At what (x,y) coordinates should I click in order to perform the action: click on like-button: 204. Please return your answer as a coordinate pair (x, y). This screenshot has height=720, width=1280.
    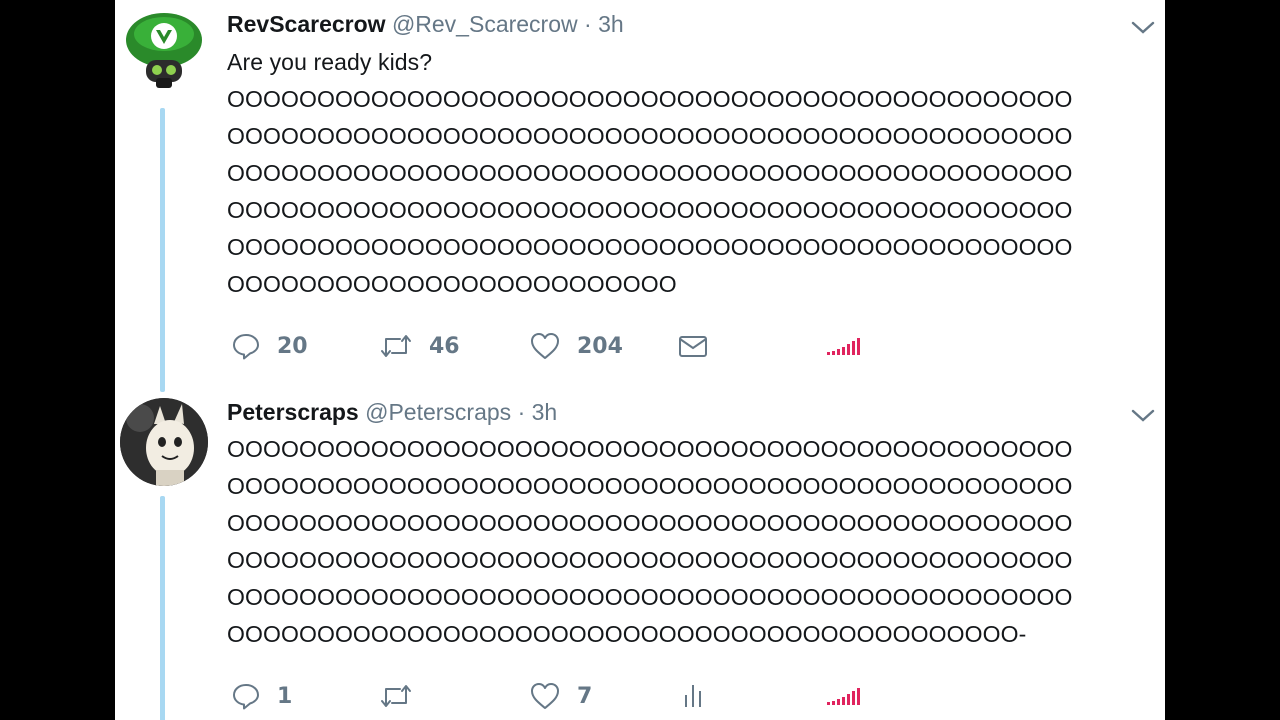
    Looking at the image, I should click on (576, 346).